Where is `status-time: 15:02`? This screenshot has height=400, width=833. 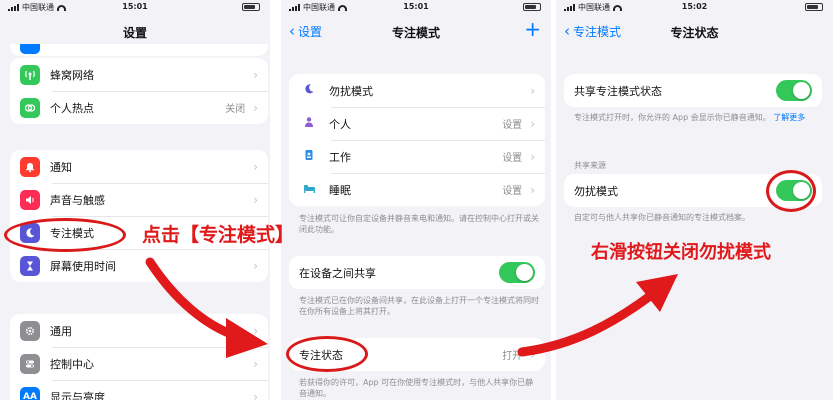
status-time: 15:02 is located at coordinates (694, 6).